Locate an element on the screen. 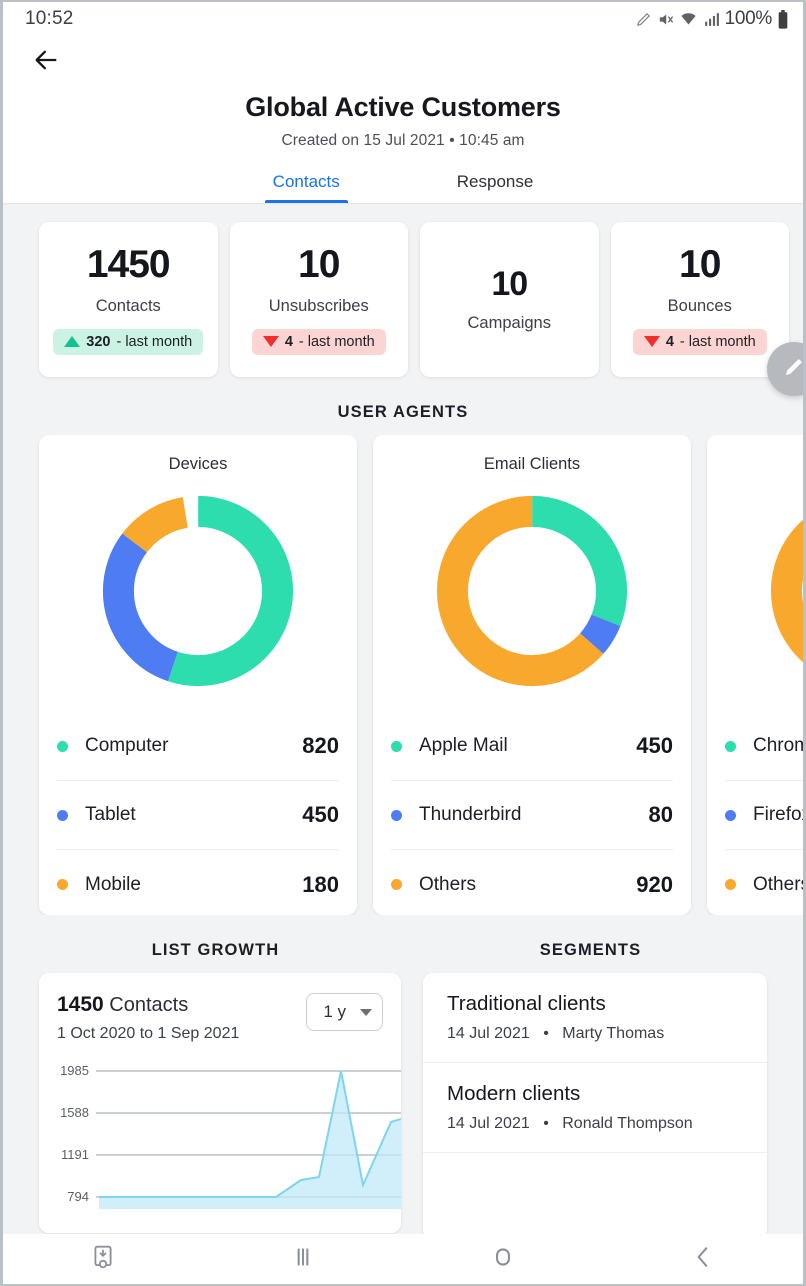 The image size is (806, 1286). status-badge: 320 - last month is located at coordinates (128, 341).